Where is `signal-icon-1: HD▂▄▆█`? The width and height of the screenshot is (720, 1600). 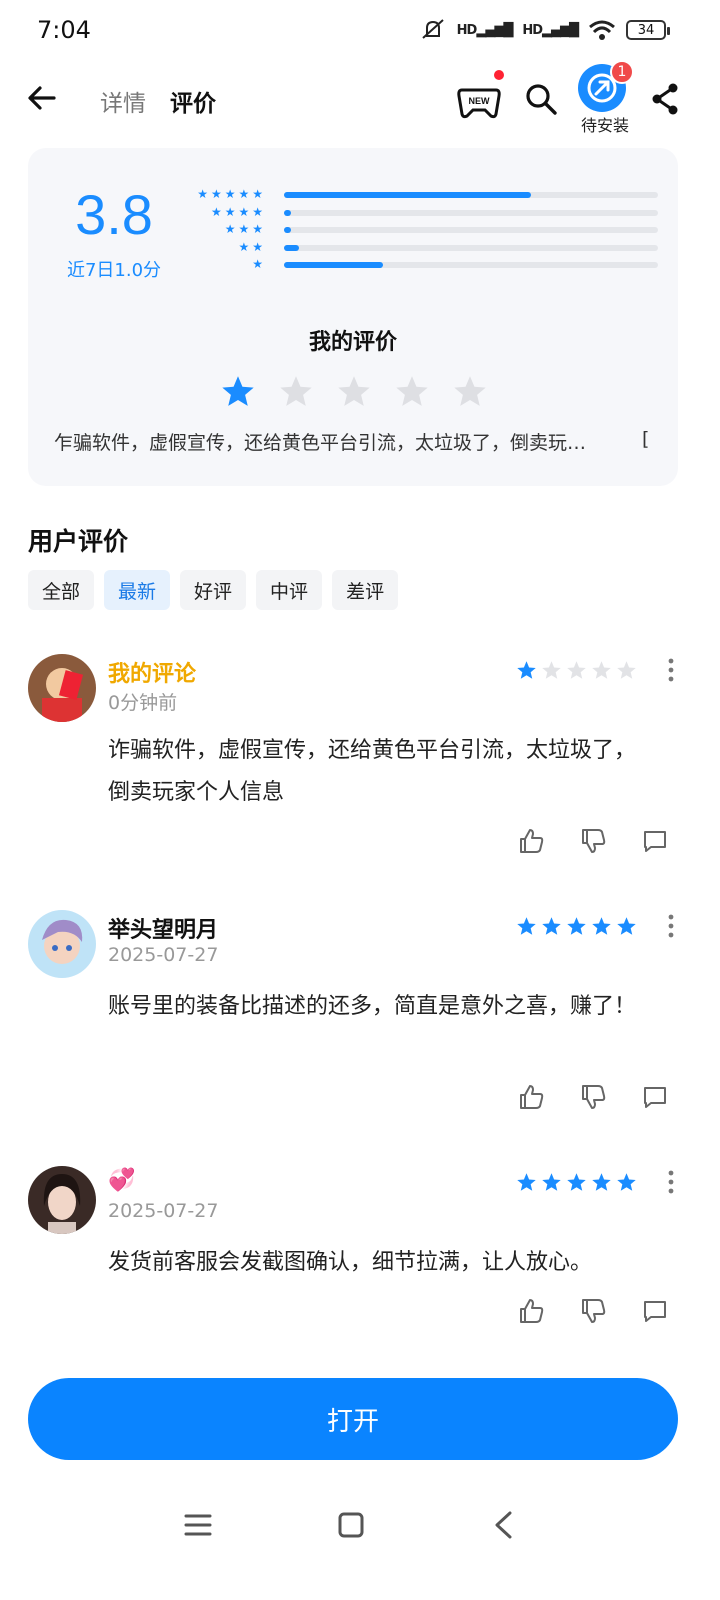 signal-icon-1: HD▂▄▆█ is located at coordinates (485, 30).